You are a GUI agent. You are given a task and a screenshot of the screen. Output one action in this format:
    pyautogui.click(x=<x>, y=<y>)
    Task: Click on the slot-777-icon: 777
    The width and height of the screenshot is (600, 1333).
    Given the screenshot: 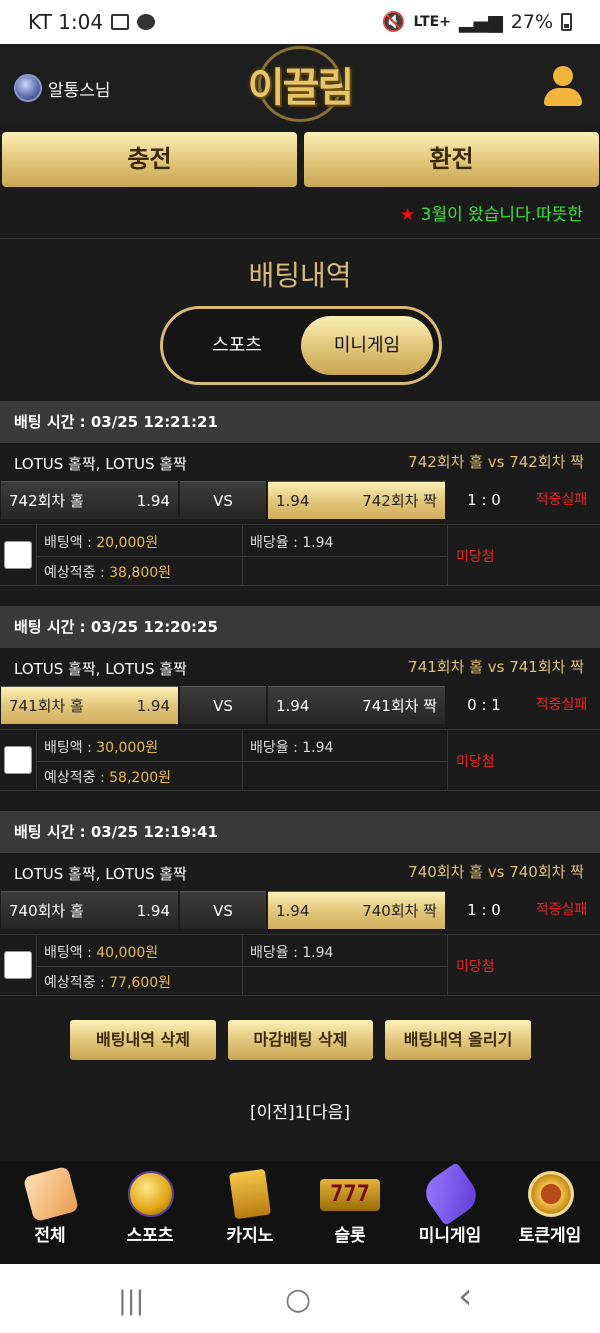 What is the action you would take?
    pyautogui.click(x=350, y=1195)
    